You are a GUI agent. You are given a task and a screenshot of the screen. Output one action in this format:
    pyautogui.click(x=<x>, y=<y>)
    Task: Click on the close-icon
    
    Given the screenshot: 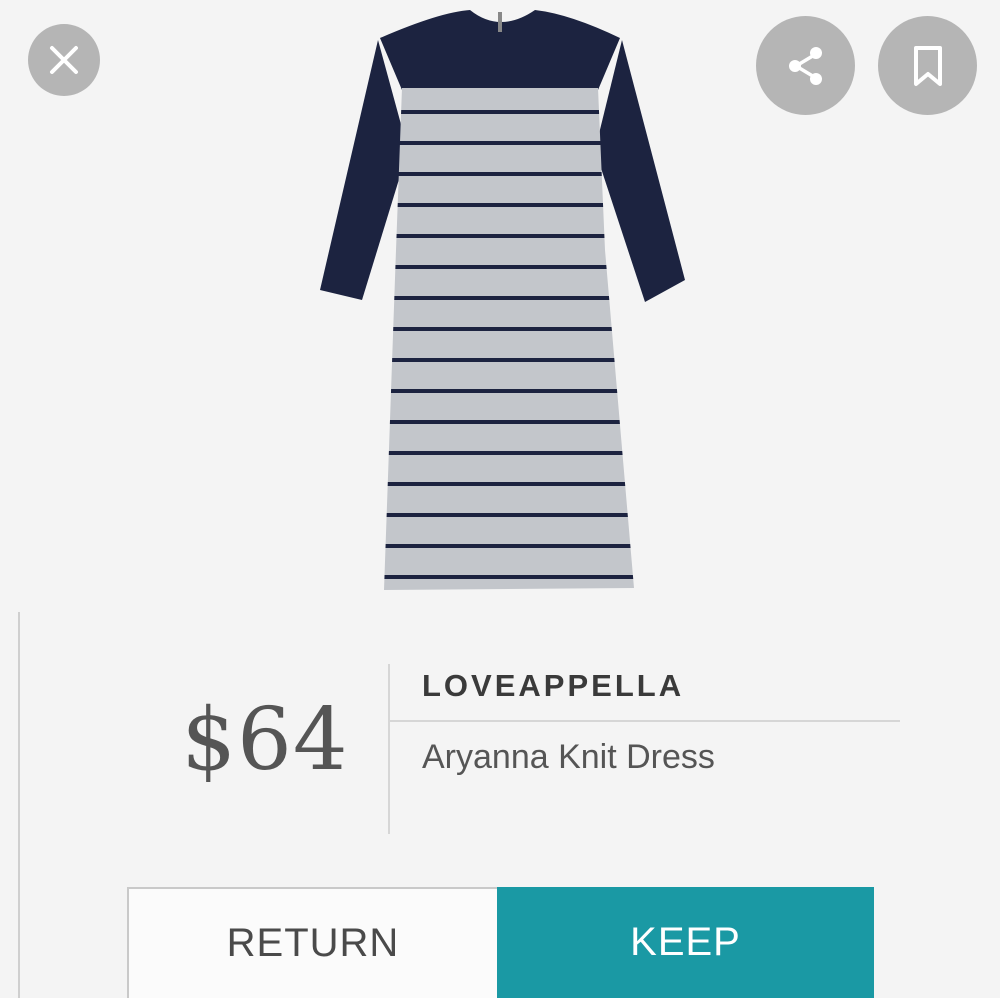 What is the action you would take?
    pyautogui.click(x=64, y=60)
    